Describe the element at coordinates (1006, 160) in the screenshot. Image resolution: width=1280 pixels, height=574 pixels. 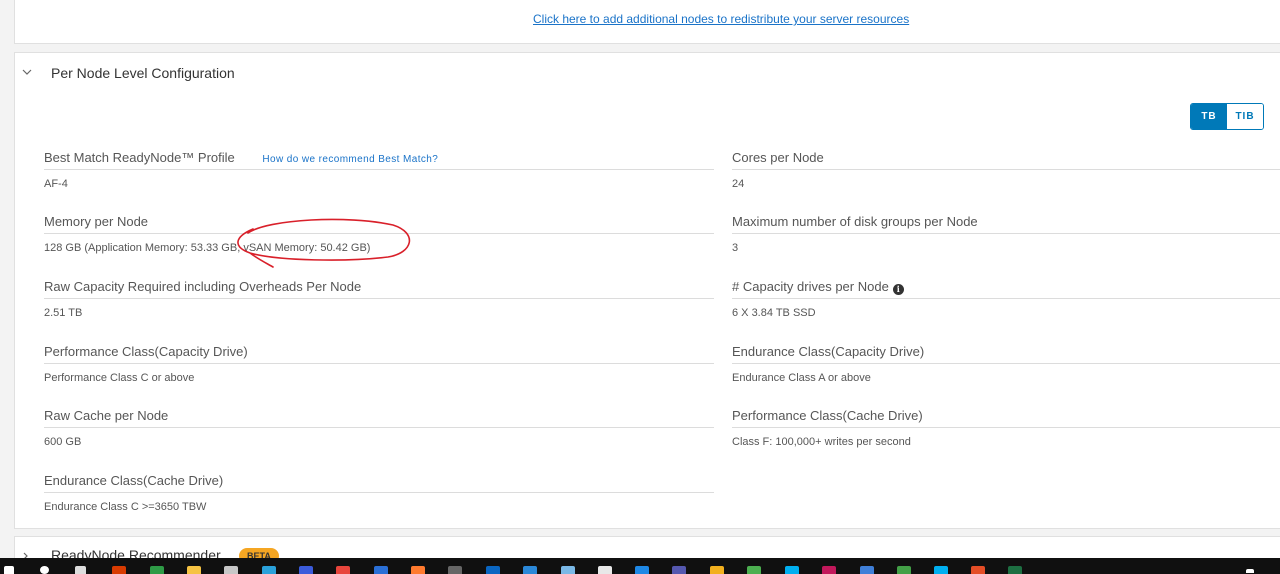
I see `cores-per-node-label: Cores per Node` at that location.